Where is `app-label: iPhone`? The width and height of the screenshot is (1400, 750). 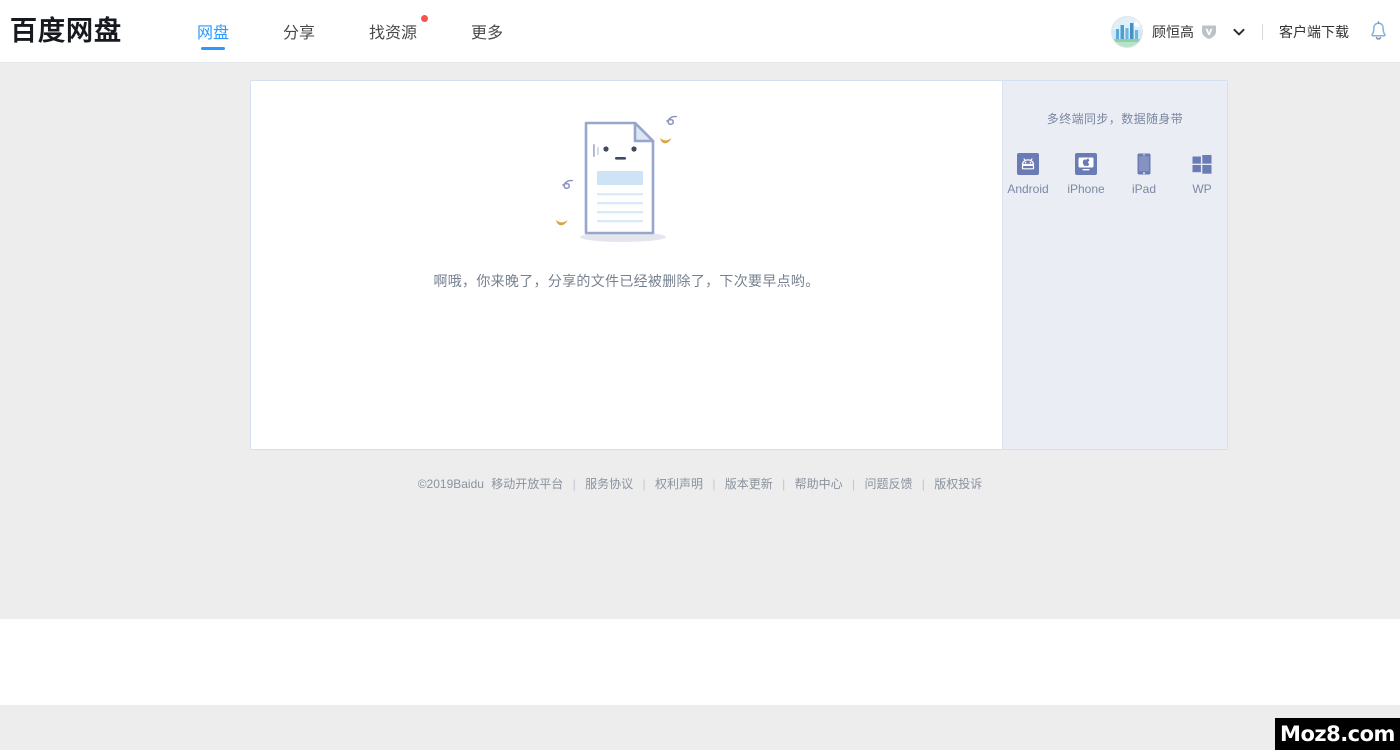
app-label: iPhone is located at coordinates (1086, 189).